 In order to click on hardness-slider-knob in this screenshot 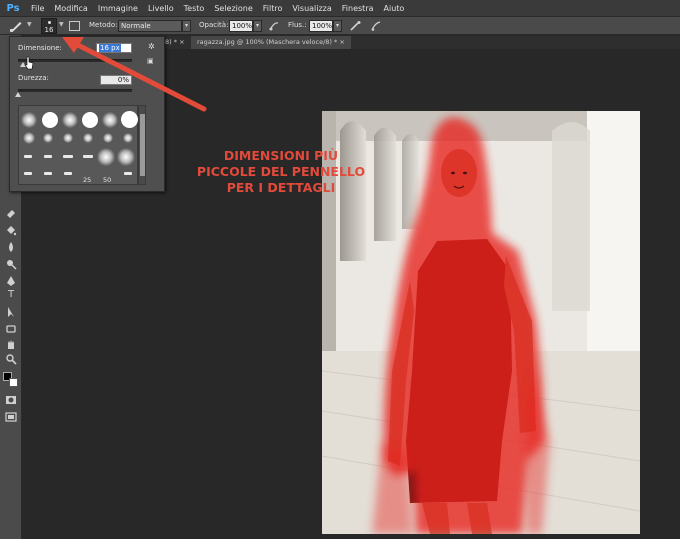, I will do `click(18, 94)`.